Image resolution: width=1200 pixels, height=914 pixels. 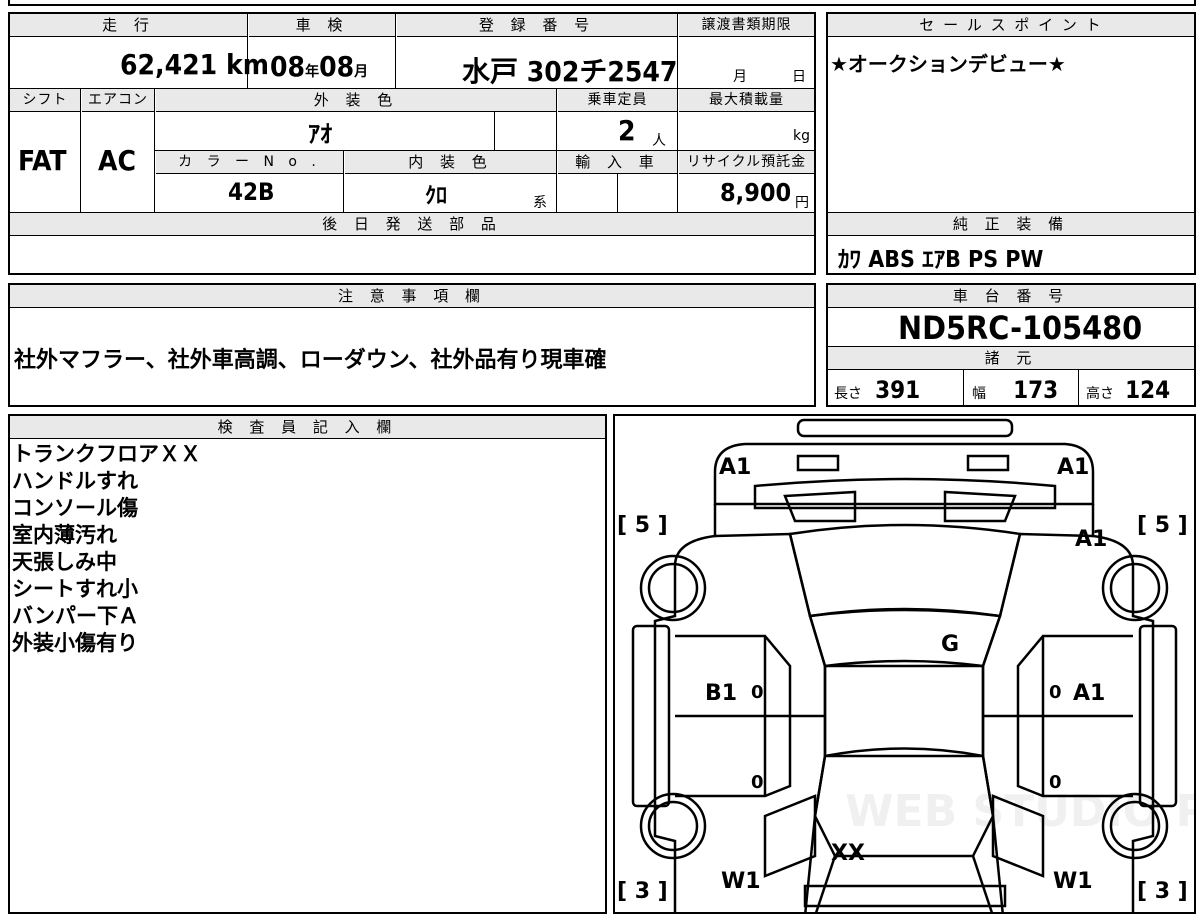 What do you see at coordinates (642, 891) in the screenshot?
I see `tire-rear-left: [ 3 ]` at bounding box center [642, 891].